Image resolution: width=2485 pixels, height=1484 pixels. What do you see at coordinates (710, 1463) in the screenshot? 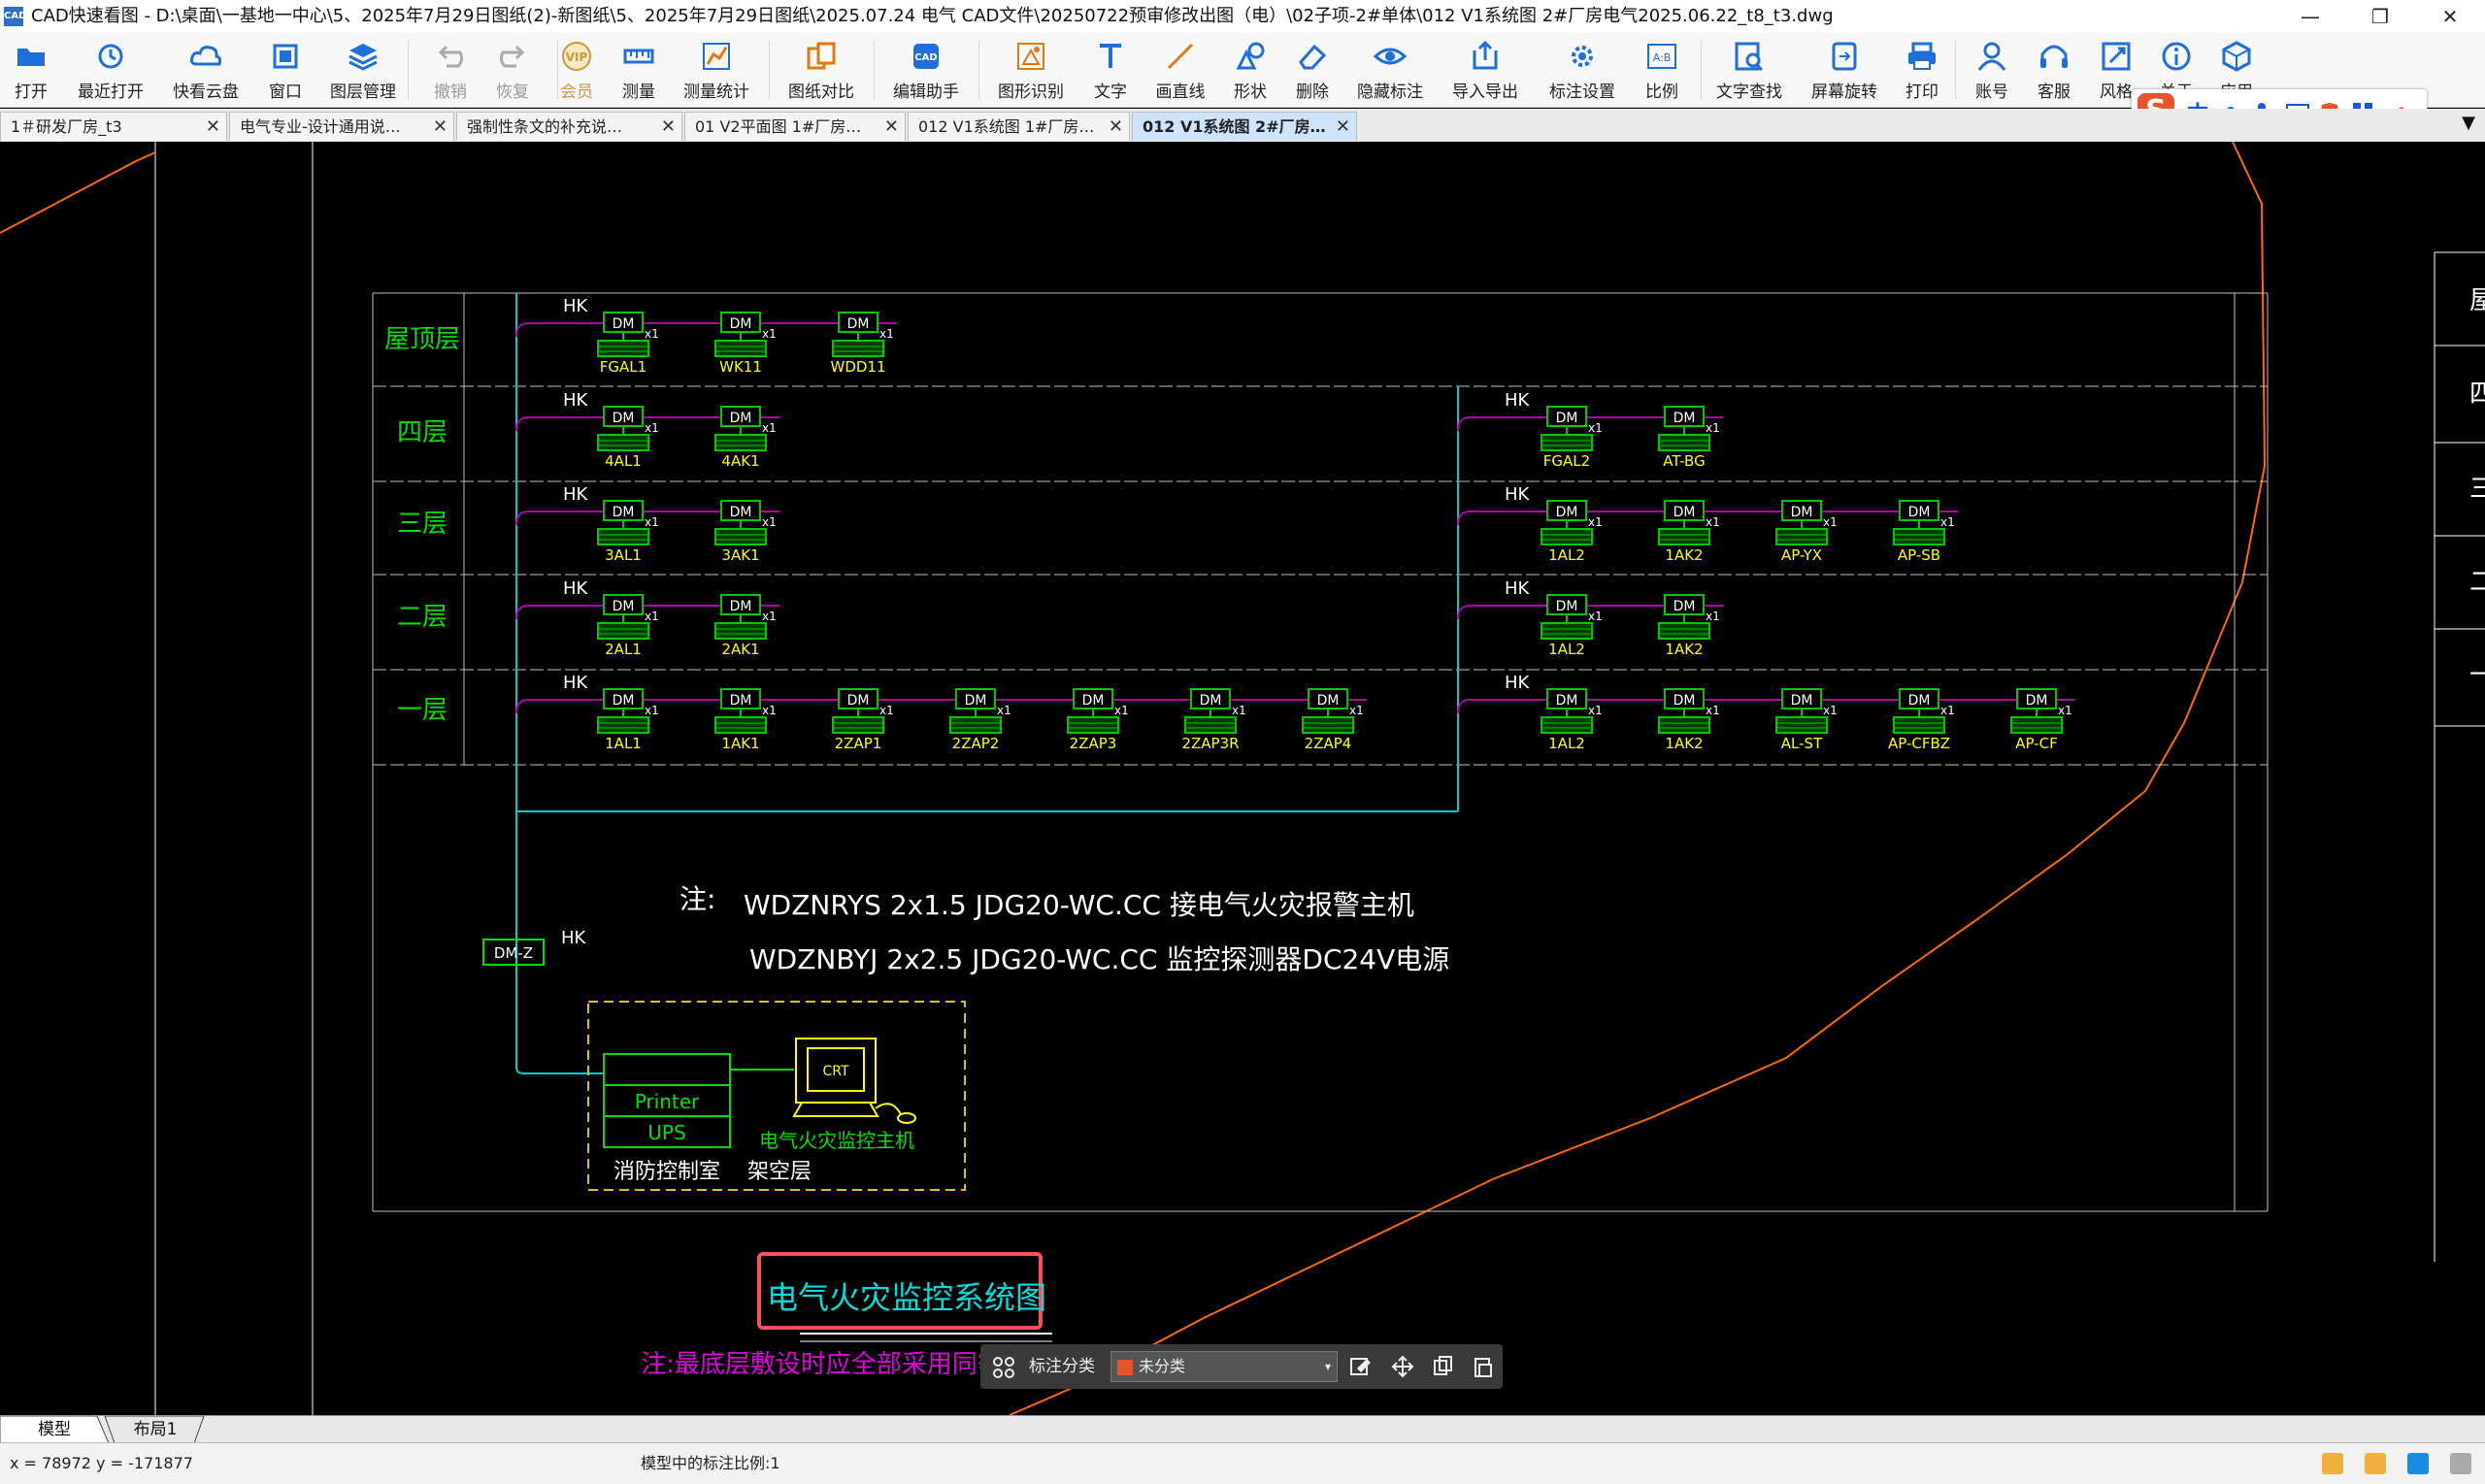
I see `annotation-scale-text: 模型中的标注比例:1` at bounding box center [710, 1463].